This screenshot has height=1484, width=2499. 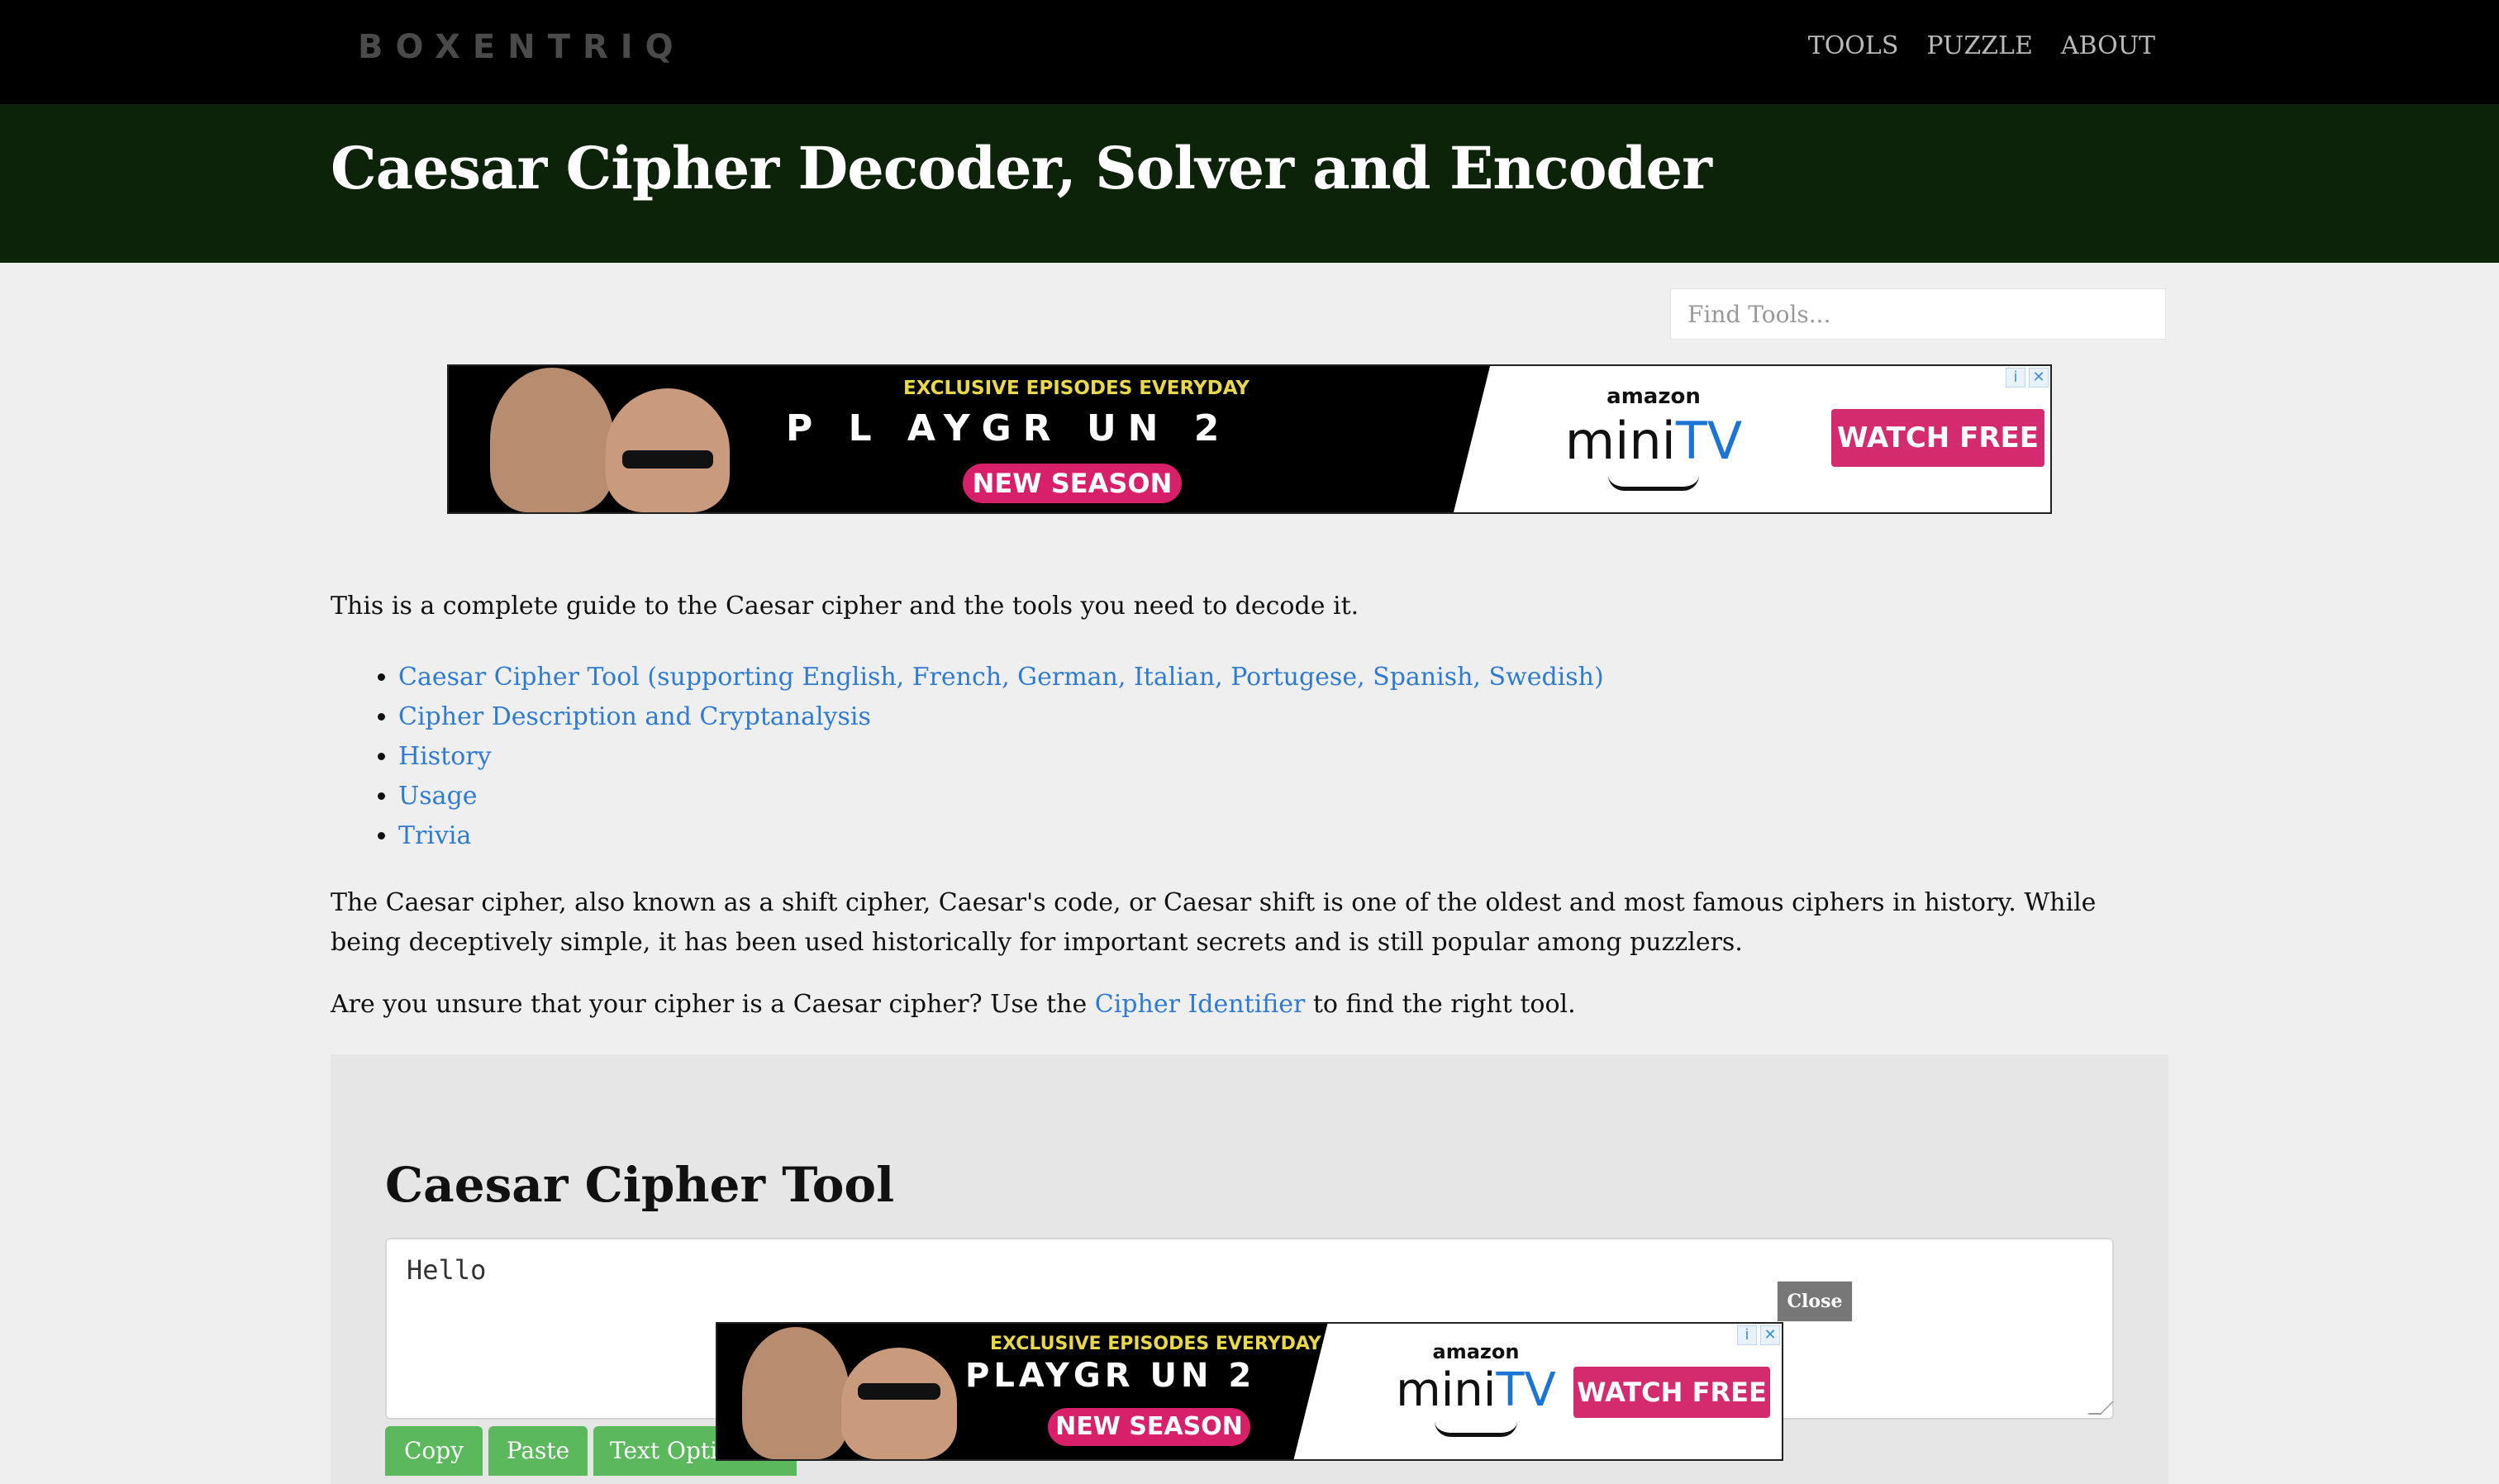 I want to click on tool-title: Caesar Cipher Tool, so click(x=640, y=1185).